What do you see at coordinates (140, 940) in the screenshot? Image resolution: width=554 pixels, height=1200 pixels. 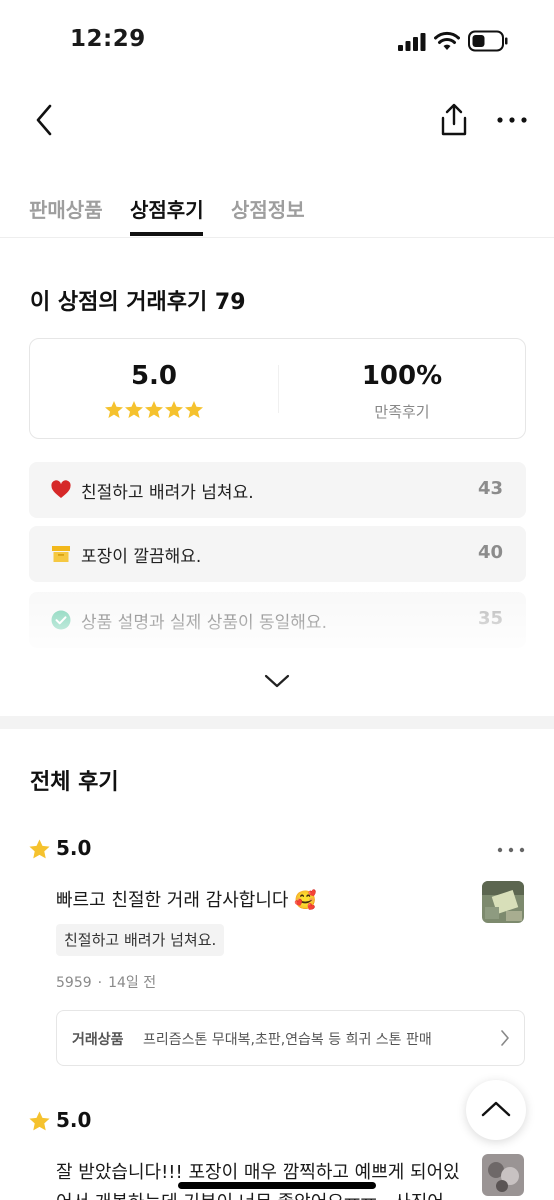 I see `review-keyword-tag: 친절하고 배려가 넘쳐요.` at bounding box center [140, 940].